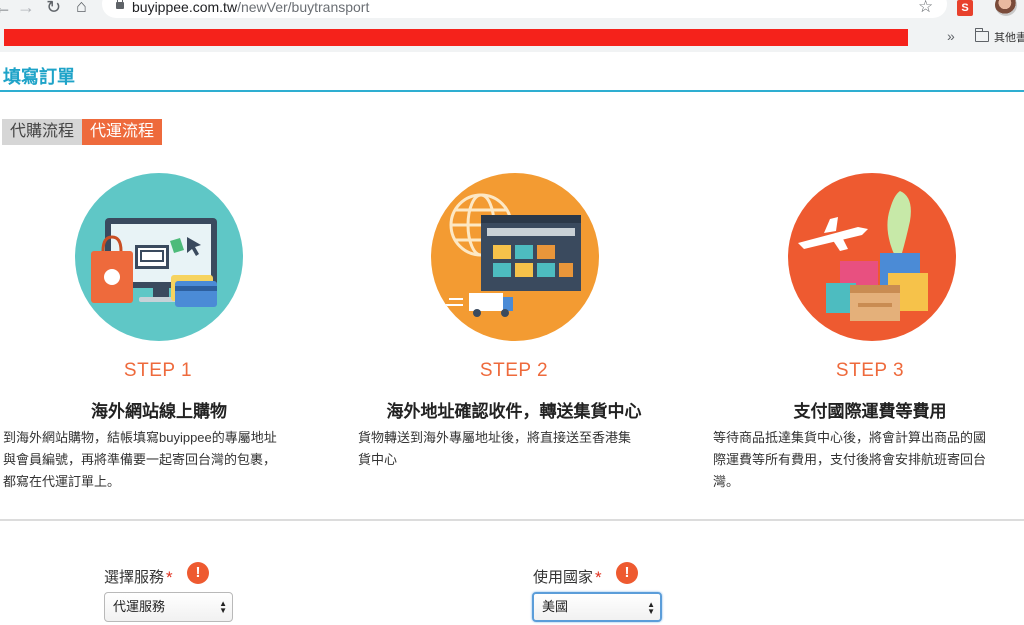 This screenshot has height=625, width=1024. Describe the element at coordinates (42, 132) in the screenshot. I see `tab-purchase-process: 代購流程` at that location.